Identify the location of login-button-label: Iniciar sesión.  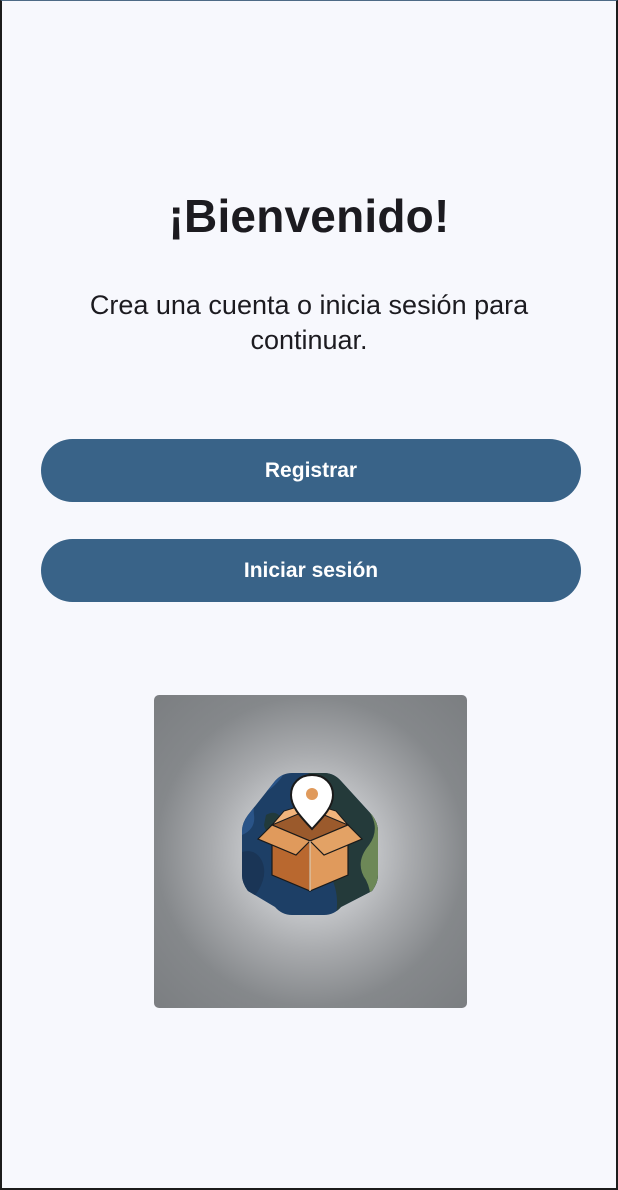
(311, 570).